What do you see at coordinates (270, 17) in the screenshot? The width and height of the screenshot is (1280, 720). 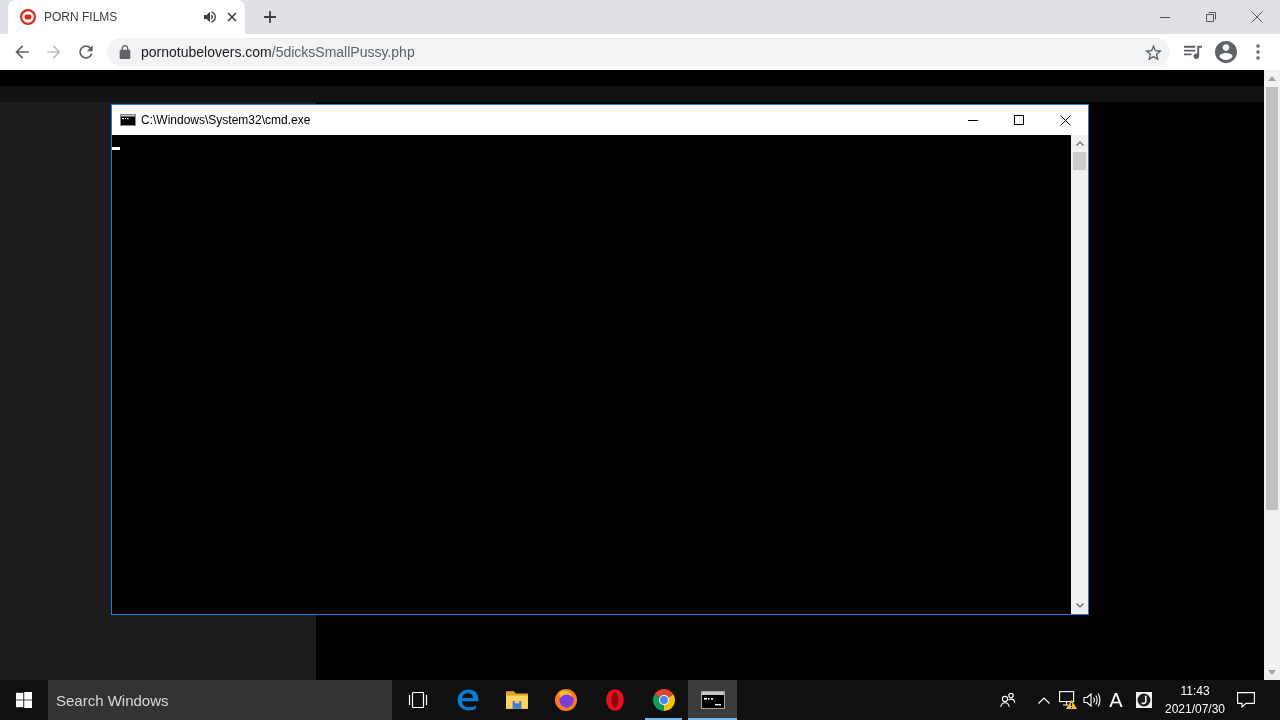 I see `plus-icon` at bounding box center [270, 17].